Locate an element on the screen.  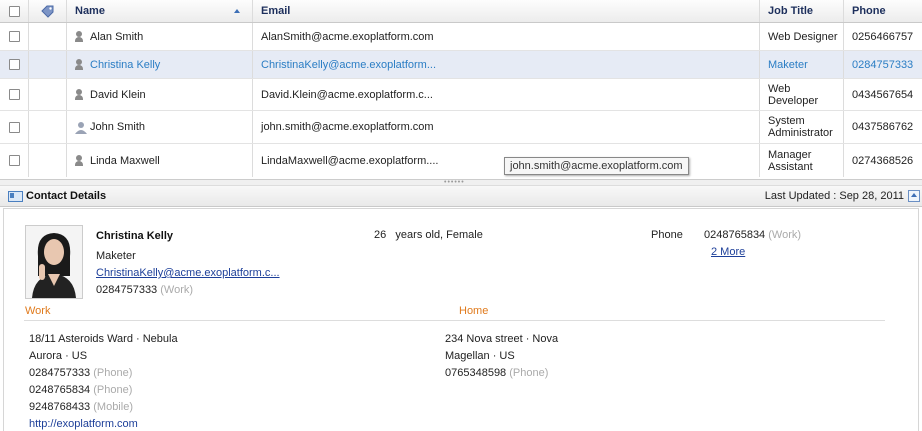
last-updated-text: Last Updated : Sep 28, 2011 is located at coordinates (834, 196).